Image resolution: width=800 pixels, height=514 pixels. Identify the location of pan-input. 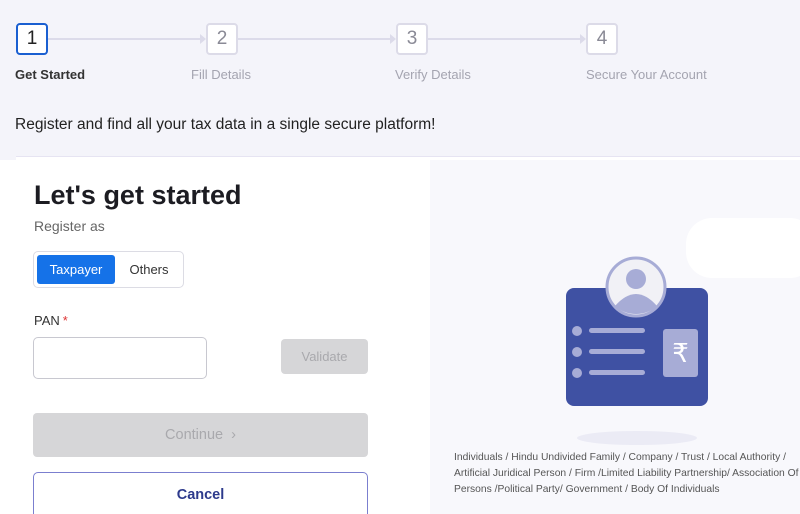
(120, 358).